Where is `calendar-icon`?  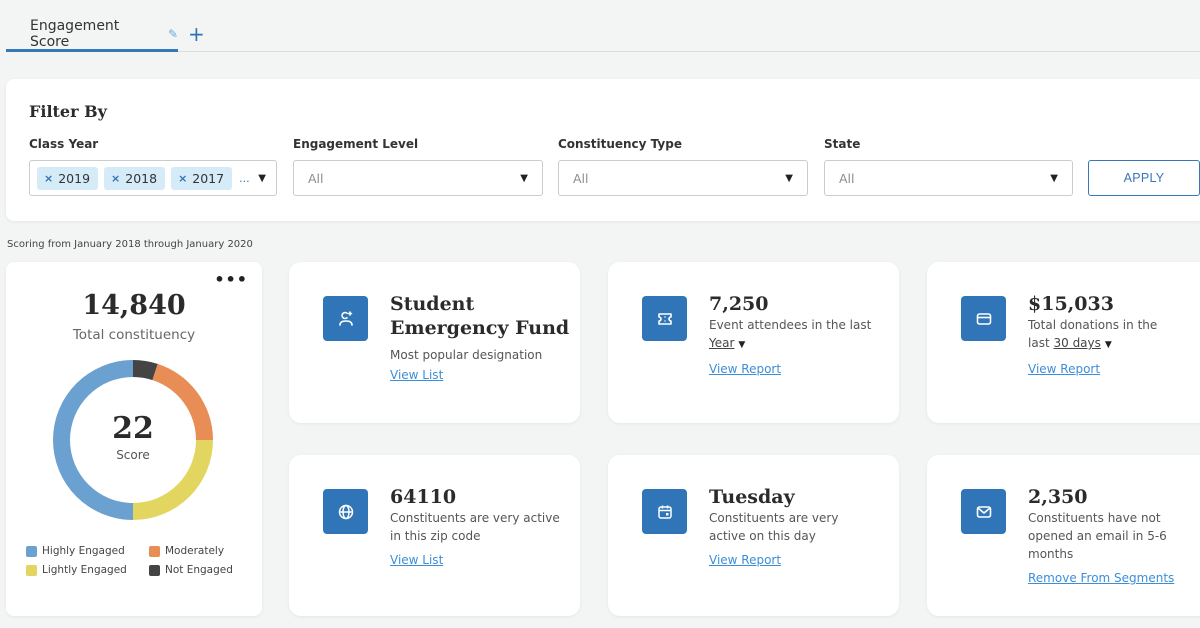
calendar-icon is located at coordinates (664, 511).